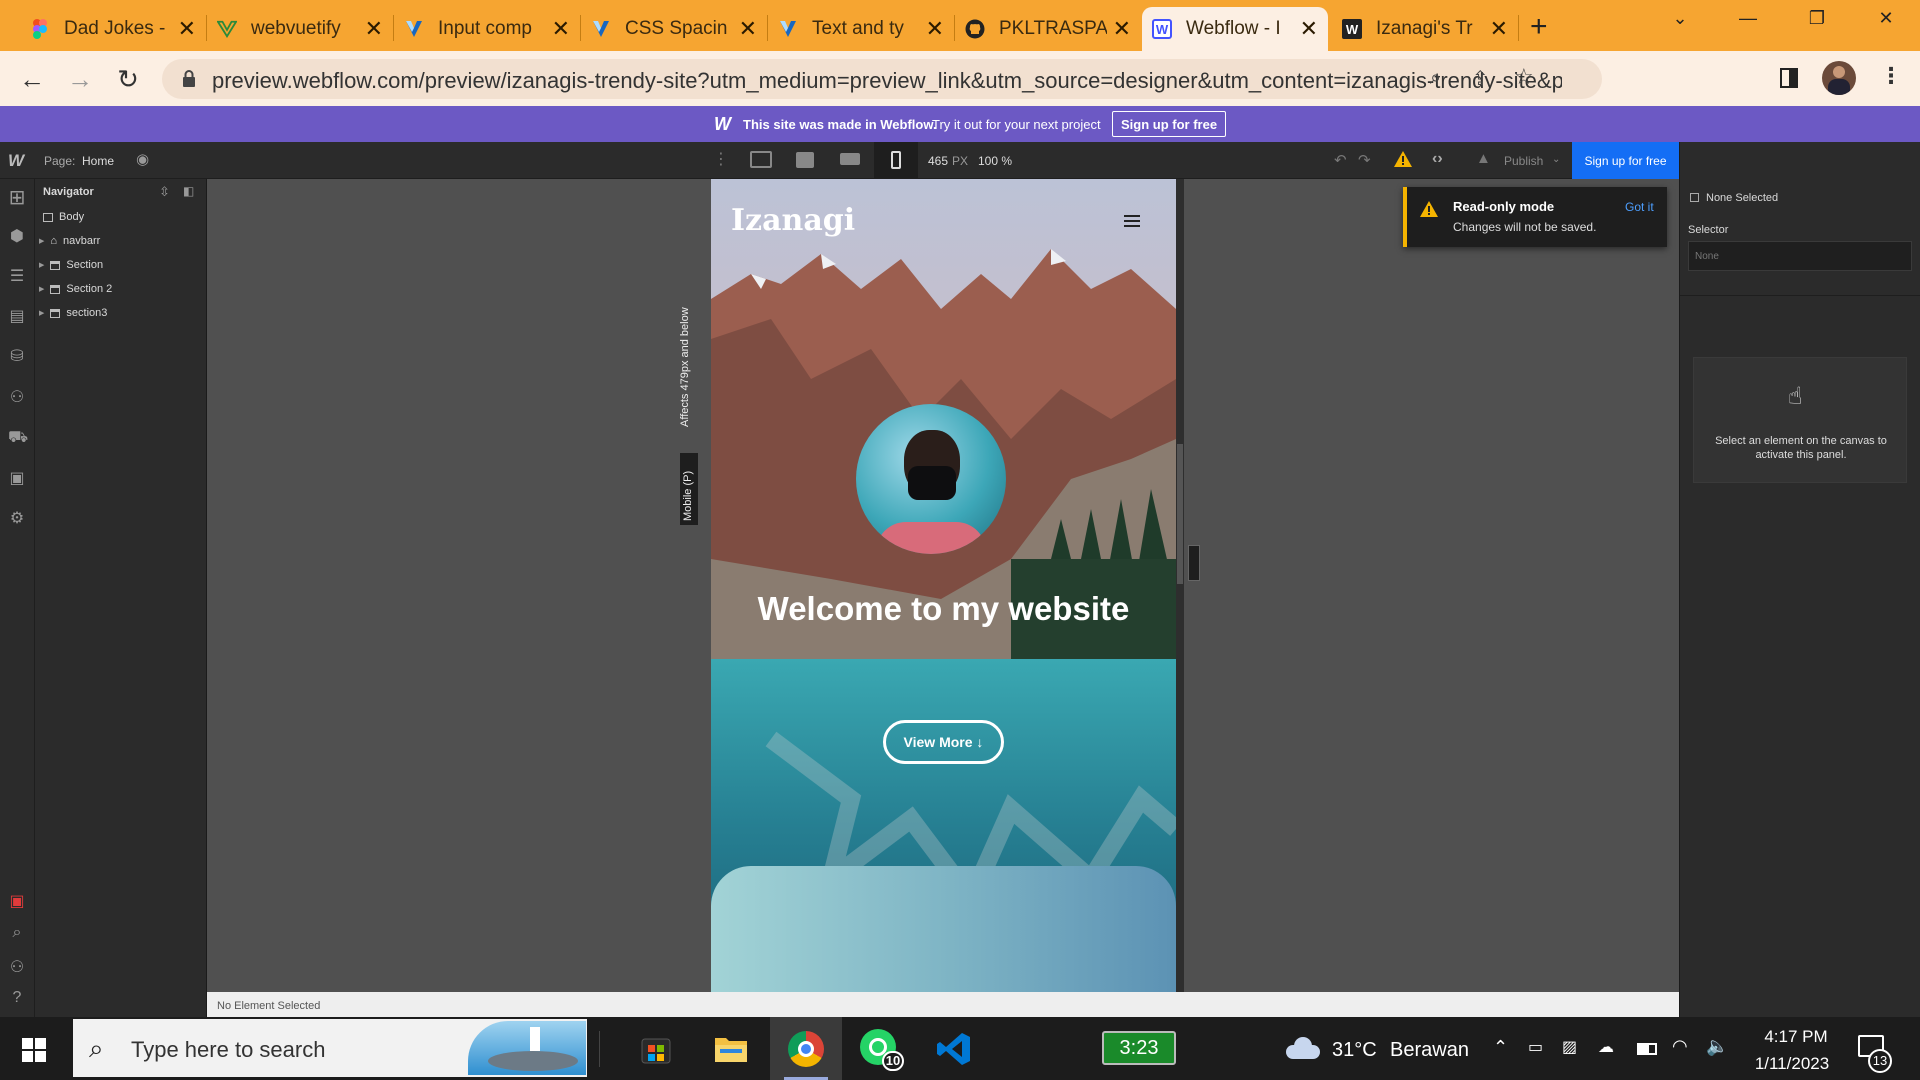 This screenshot has height=1080, width=1920. Describe the element at coordinates (1180, 585) in the screenshot. I see `preview-scrollbar` at that location.